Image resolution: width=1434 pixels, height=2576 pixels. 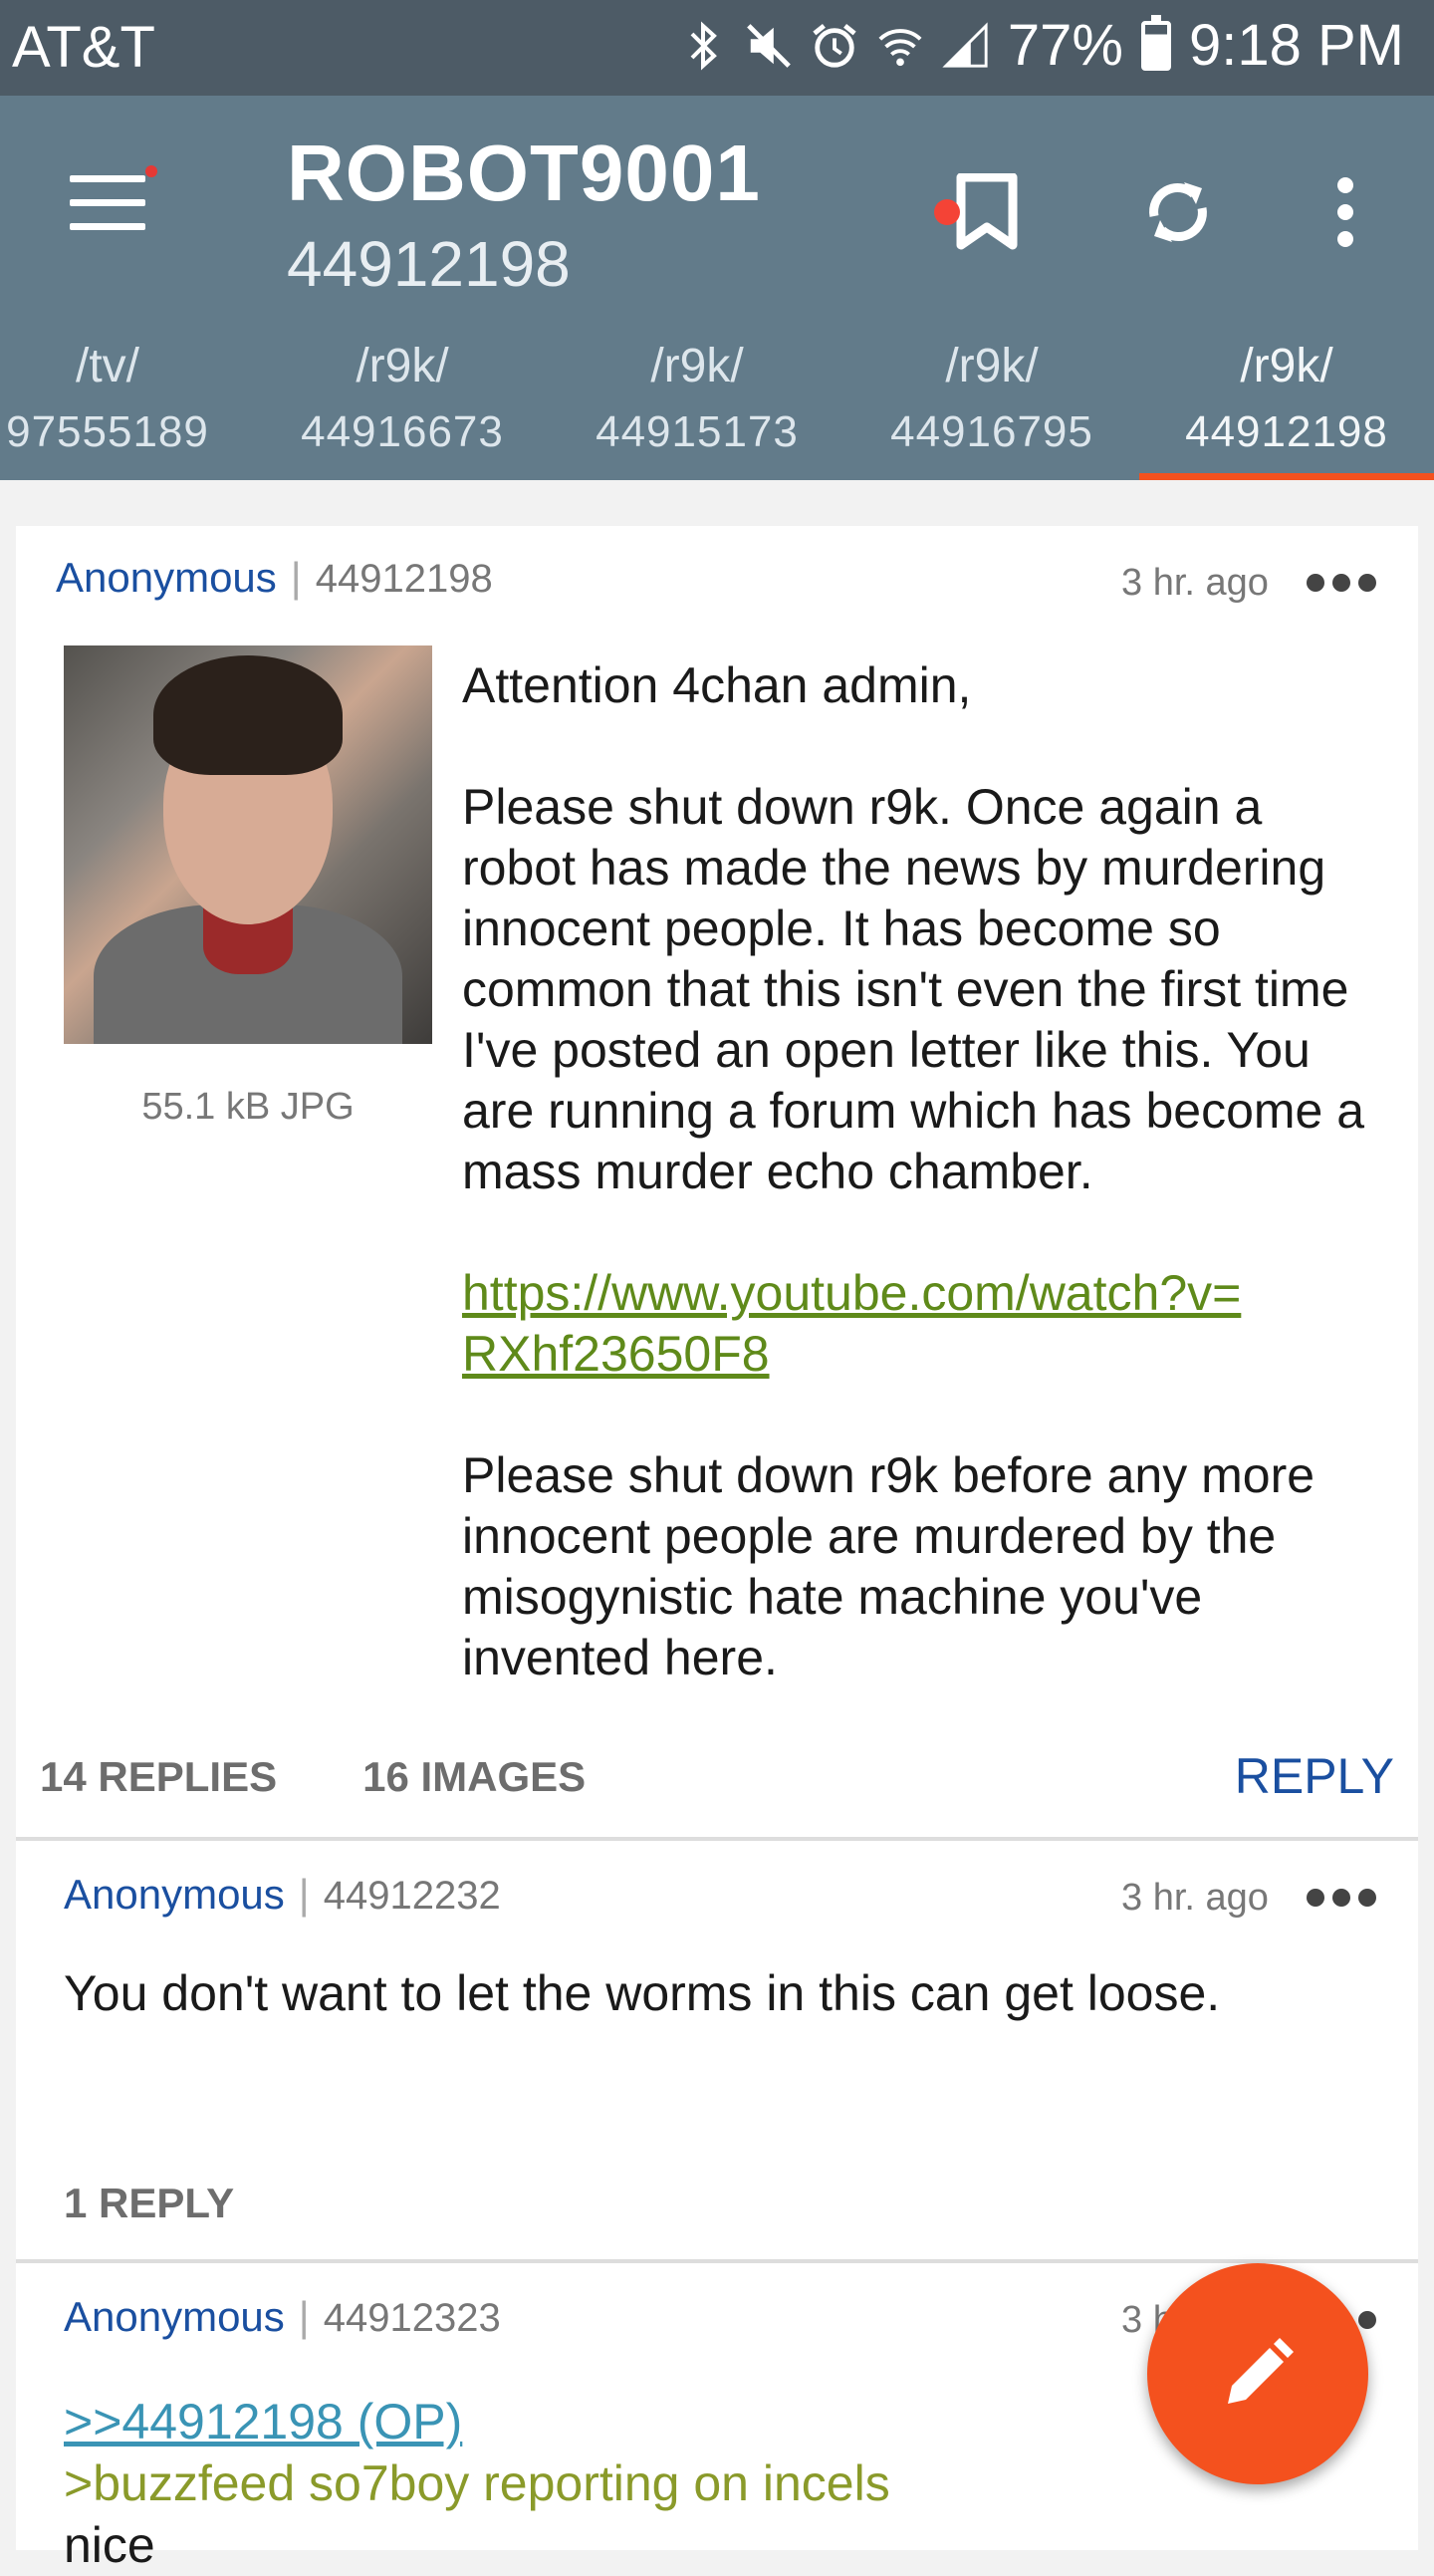 What do you see at coordinates (834, 46) in the screenshot?
I see `alarm-icon` at bounding box center [834, 46].